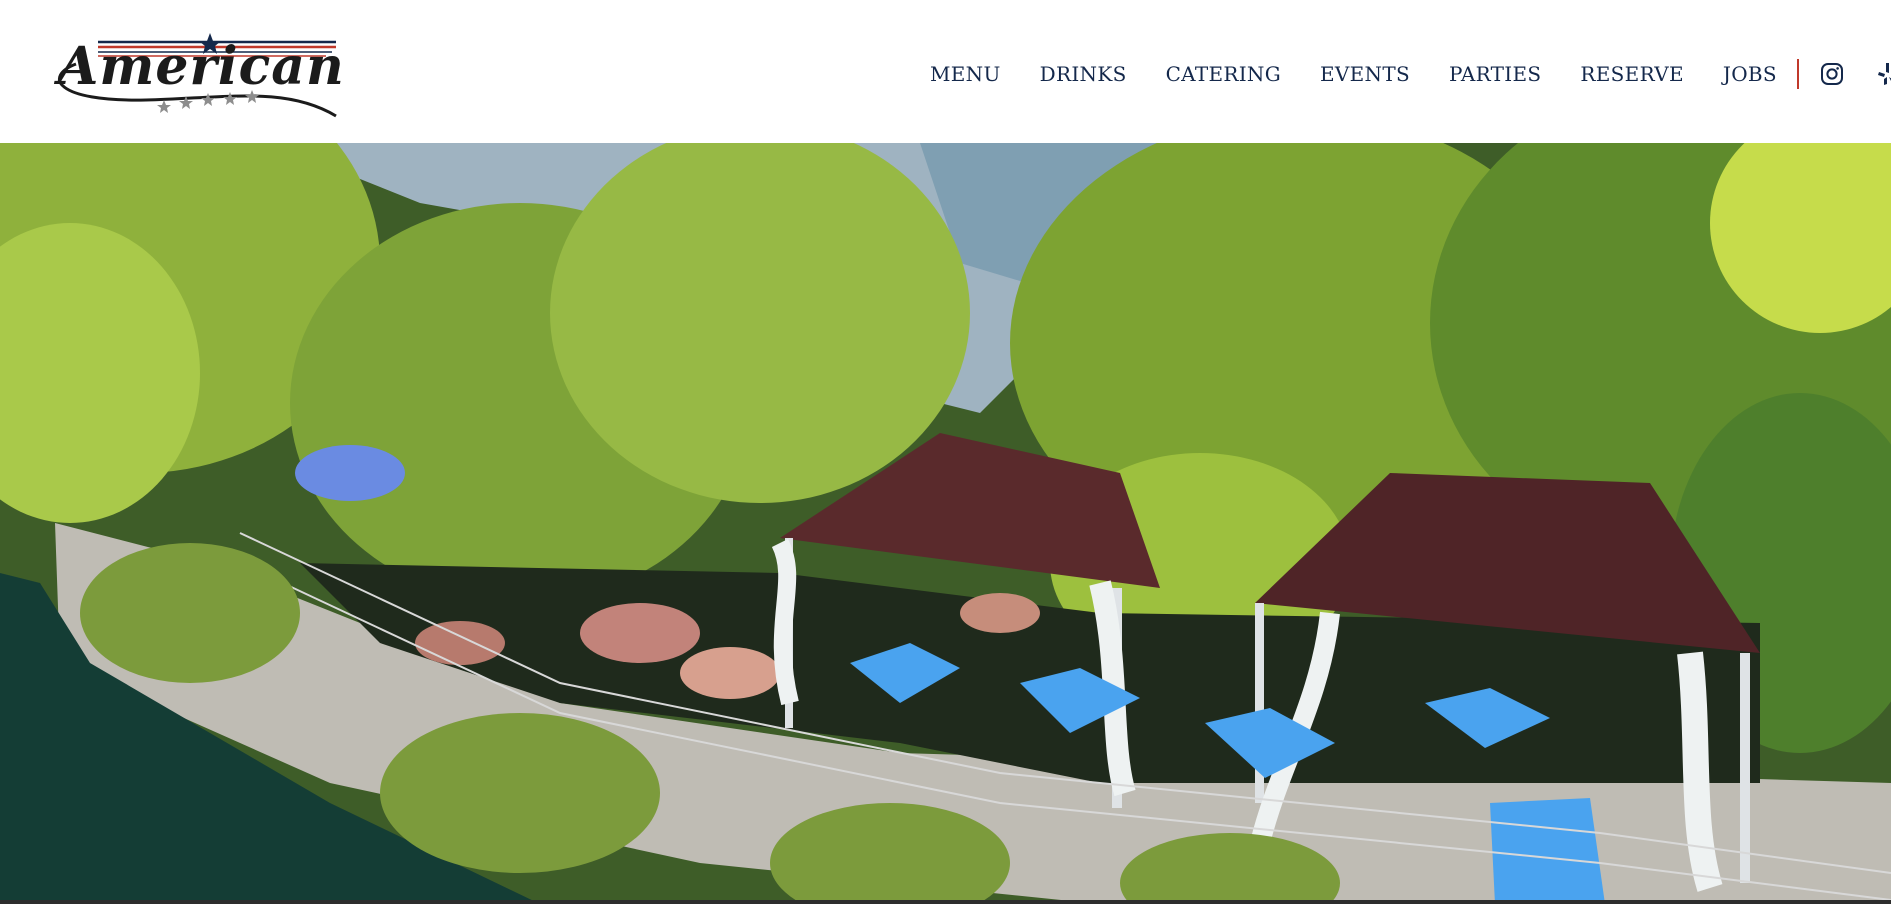  What do you see at coordinates (1083, 74) in the screenshot?
I see `nav-item-drinks: DRINKS` at bounding box center [1083, 74].